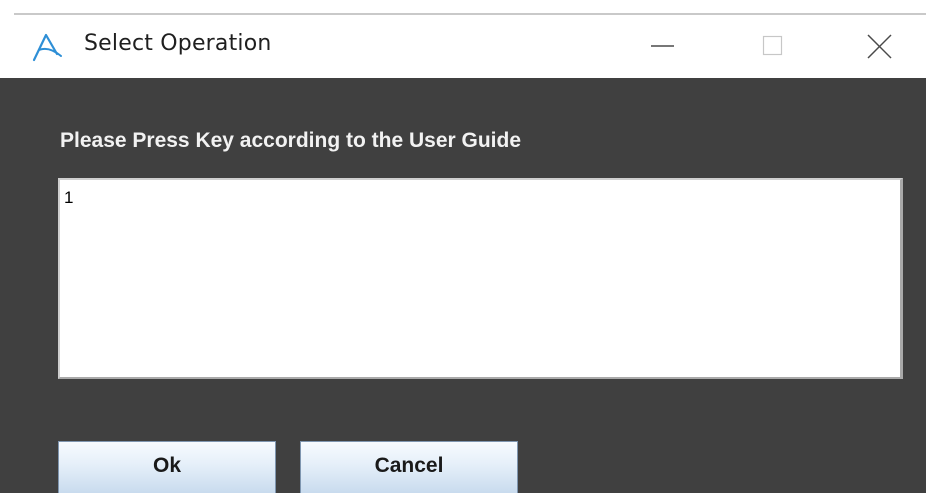 This screenshot has height=493, width=926. Describe the element at coordinates (463, 46) in the screenshot. I see `title-bar: Select Operation` at that location.